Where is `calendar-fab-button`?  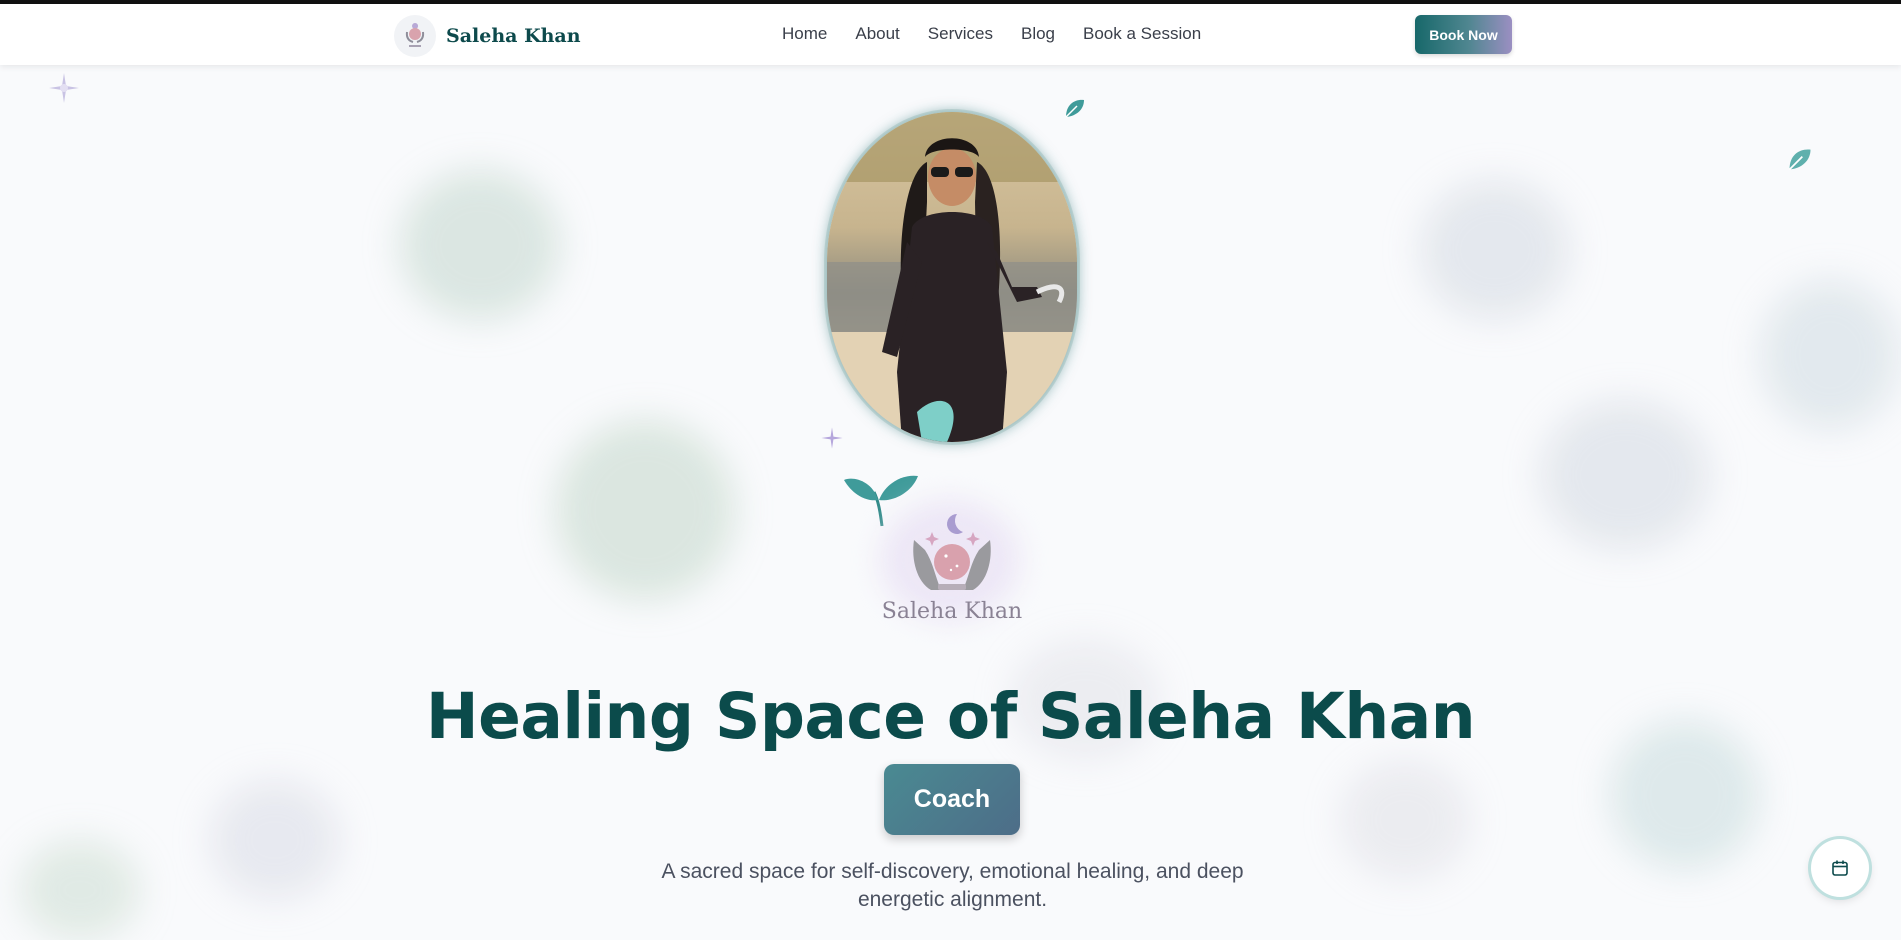
calendar-fab-button is located at coordinates (1840, 868).